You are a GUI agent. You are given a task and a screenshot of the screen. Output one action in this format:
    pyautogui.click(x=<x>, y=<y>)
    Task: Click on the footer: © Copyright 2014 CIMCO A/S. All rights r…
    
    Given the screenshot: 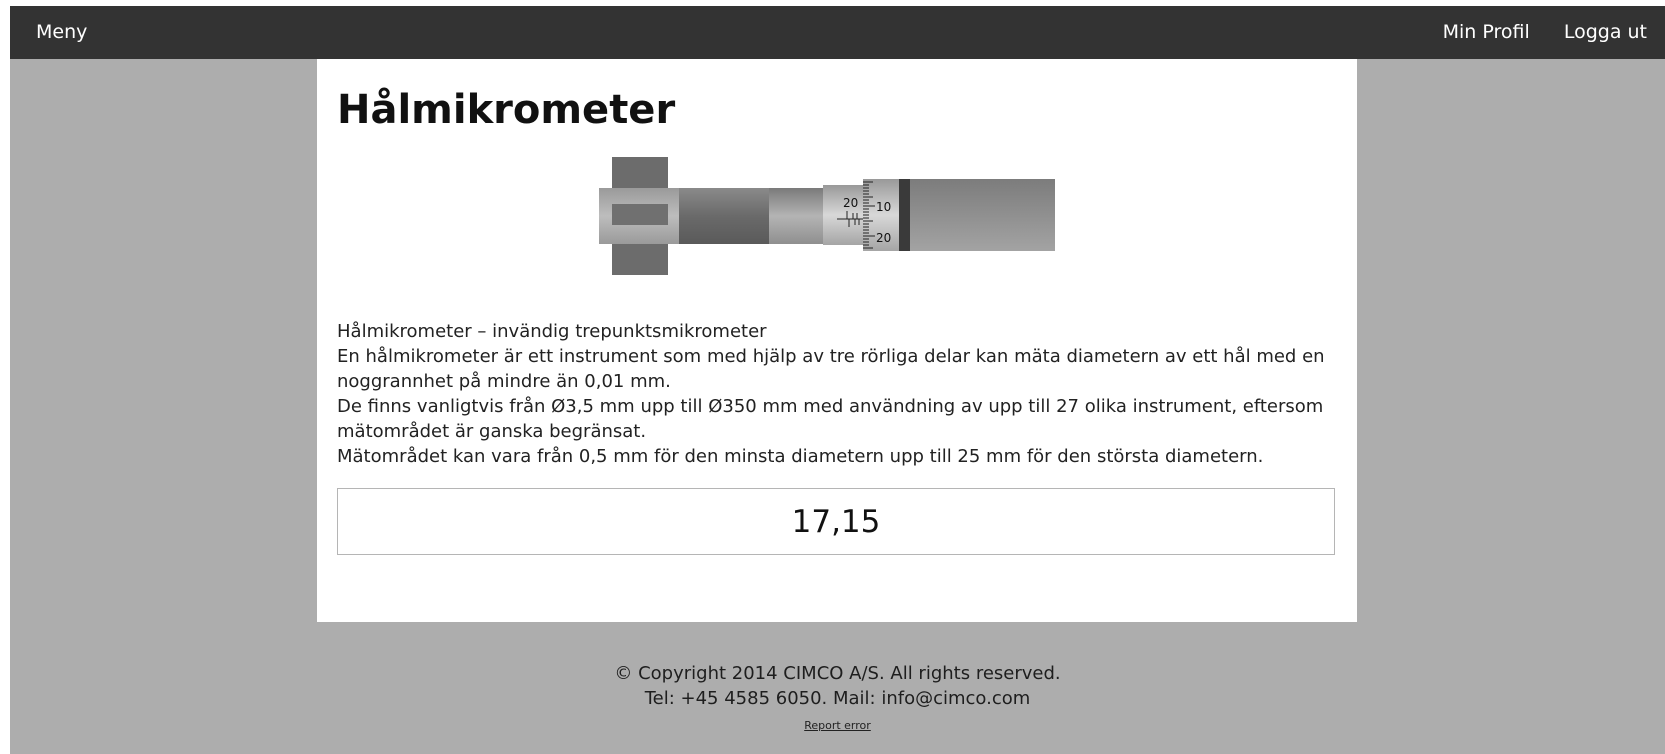 What is the action you would take?
    pyautogui.click(x=837, y=697)
    